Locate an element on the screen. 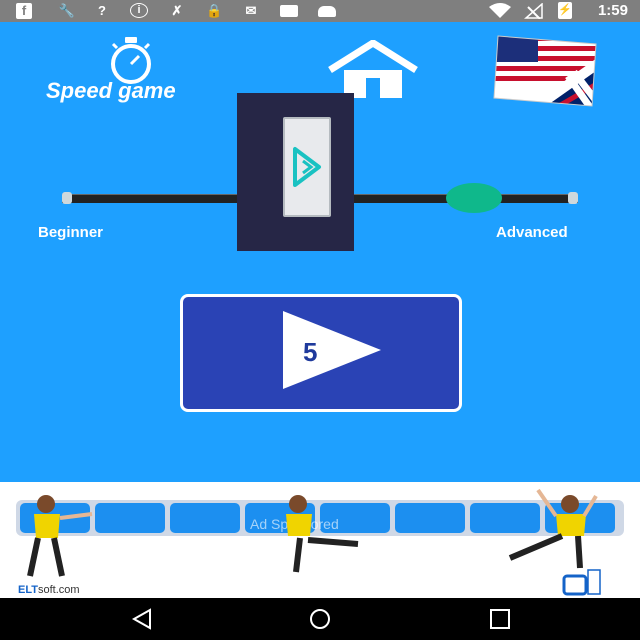  home-circle-icon is located at coordinates (320, 619).